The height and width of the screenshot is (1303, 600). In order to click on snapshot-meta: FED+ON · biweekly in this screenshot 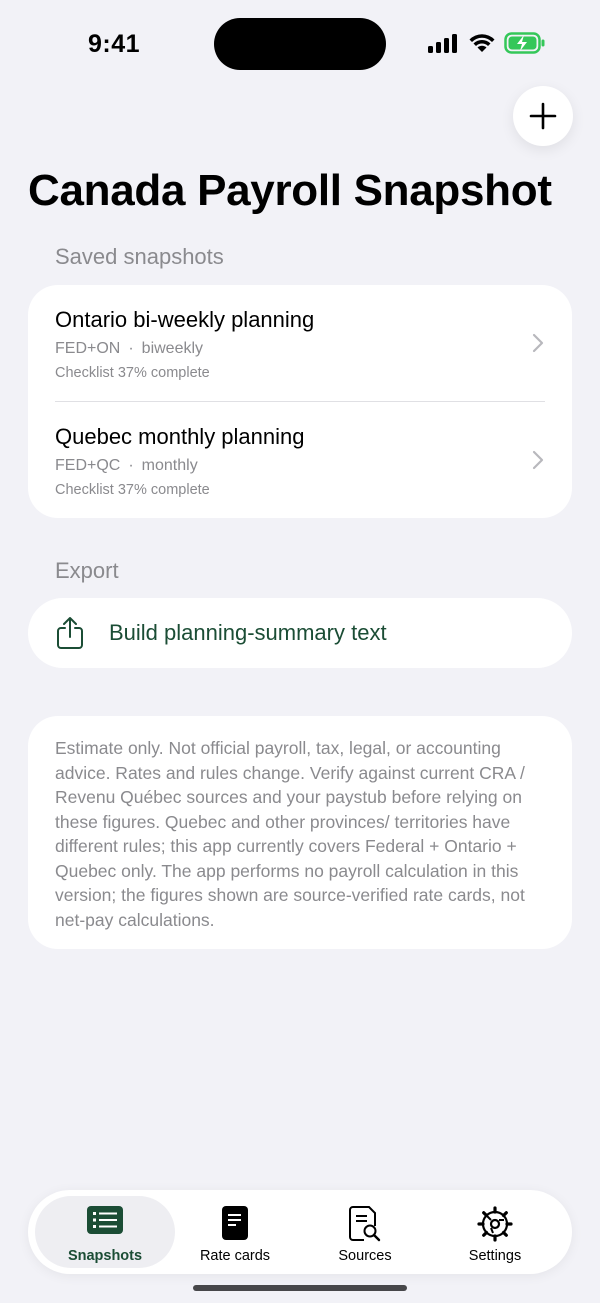, I will do `click(129, 349)`.